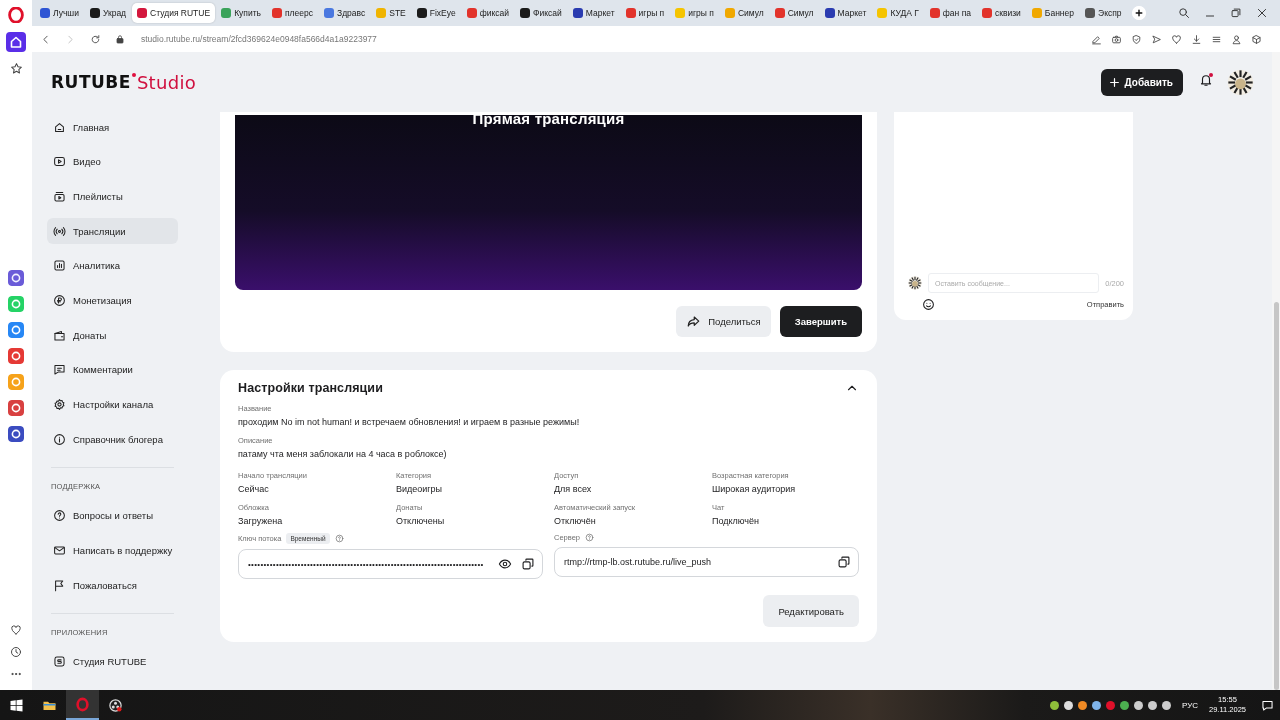 The width and height of the screenshot is (1280, 720). I want to click on nav-item: Плейлисты, so click(112, 196).